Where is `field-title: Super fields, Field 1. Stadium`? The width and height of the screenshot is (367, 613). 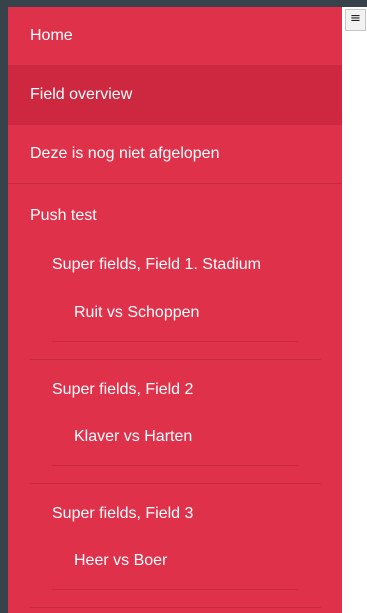
field-title: Super fields, Field 1. Stadium is located at coordinates (156, 265).